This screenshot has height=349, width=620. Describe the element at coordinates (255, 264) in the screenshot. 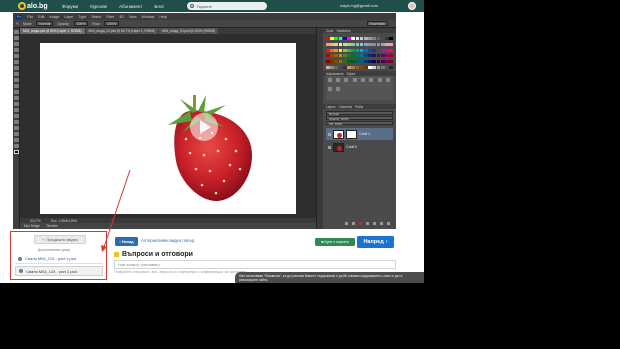

I see `question-title-input: Нов въпрос (заглавие)` at that location.